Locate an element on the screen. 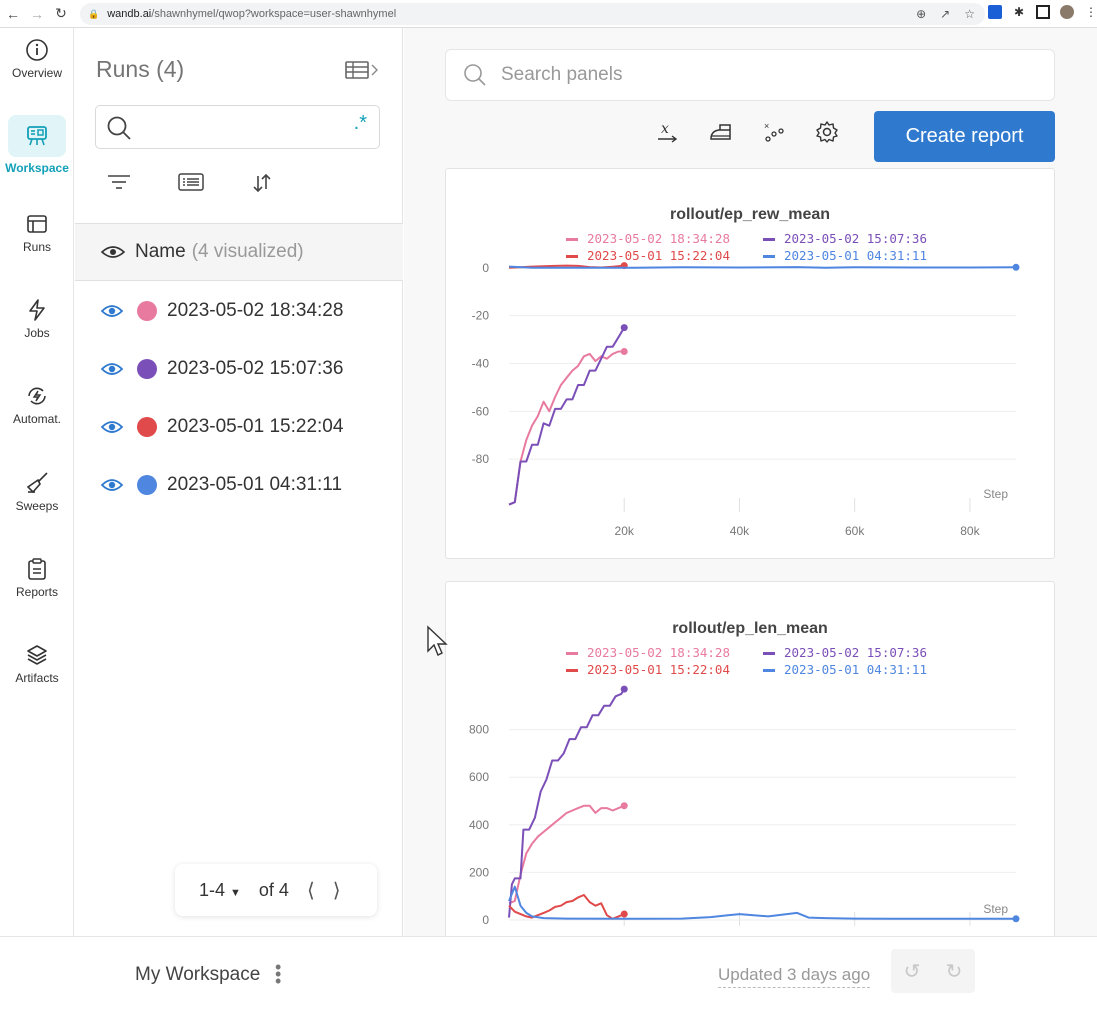 The height and width of the screenshot is (1011, 1097). y-tick-label: -60 is located at coordinates (481, 411).